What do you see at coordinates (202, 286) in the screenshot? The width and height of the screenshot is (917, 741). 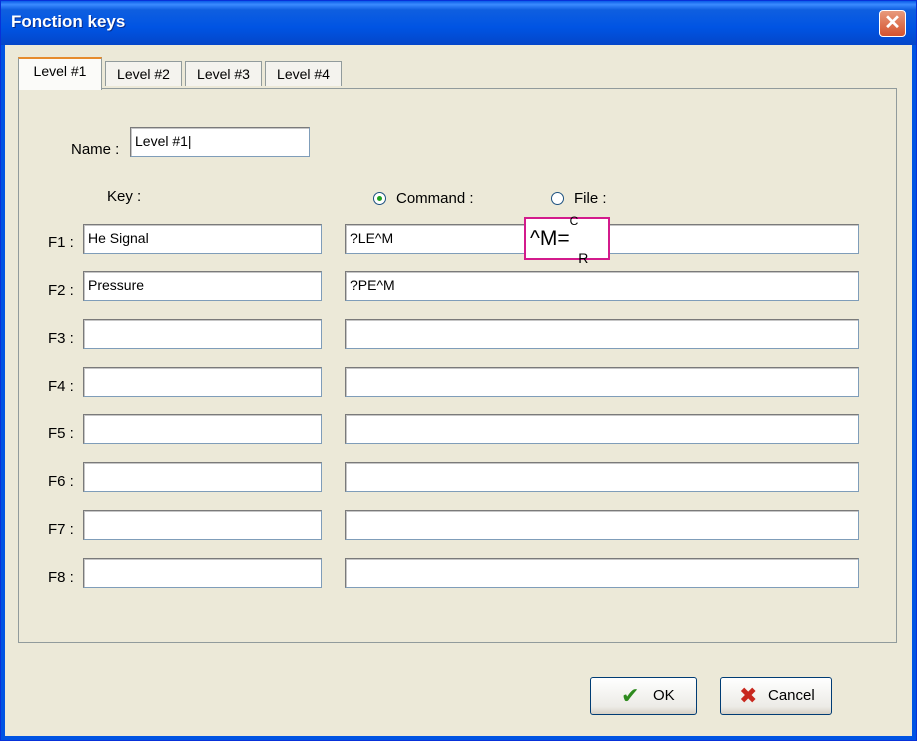 I see `f2-key-input: Pressure` at bounding box center [202, 286].